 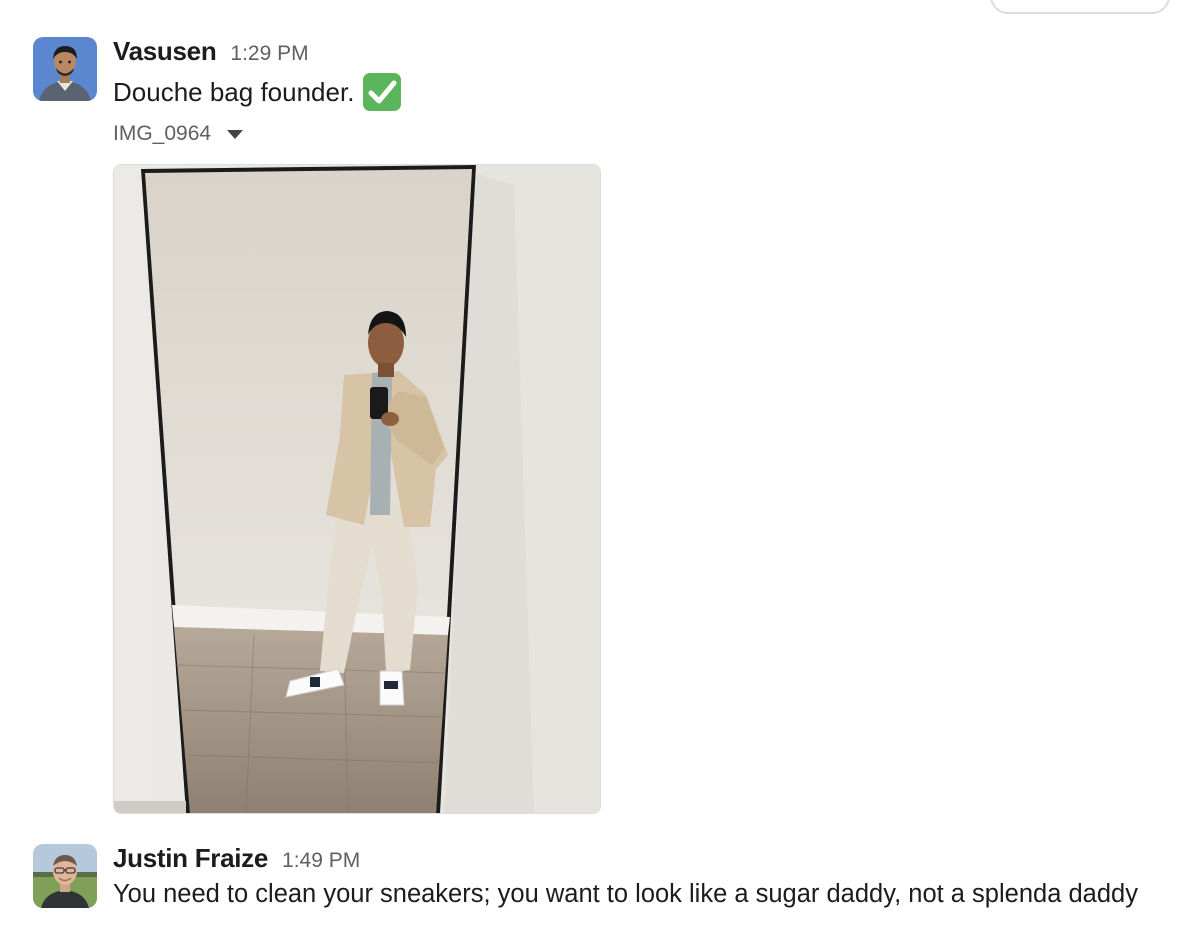 I want to click on sender-name: Vasusen, so click(x=165, y=51).